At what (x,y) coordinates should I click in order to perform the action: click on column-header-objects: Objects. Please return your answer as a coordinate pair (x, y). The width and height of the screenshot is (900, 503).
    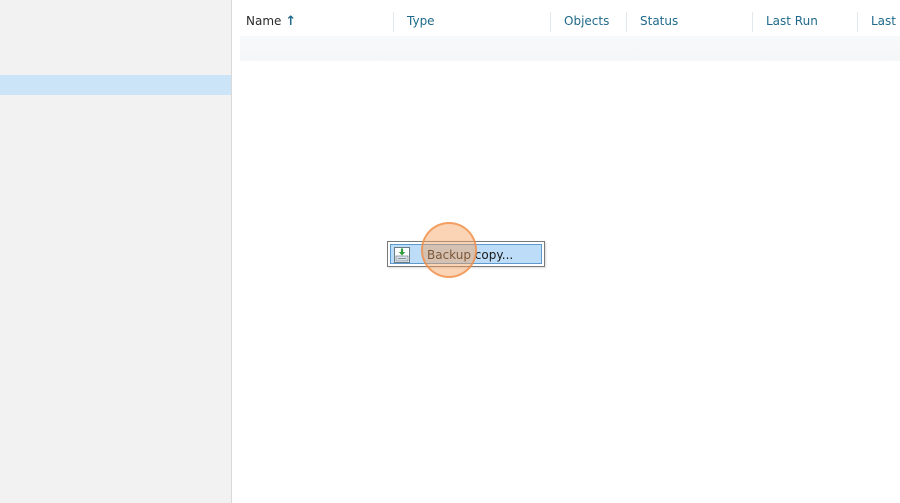
    Looking at the image, I should click on (586, 17).